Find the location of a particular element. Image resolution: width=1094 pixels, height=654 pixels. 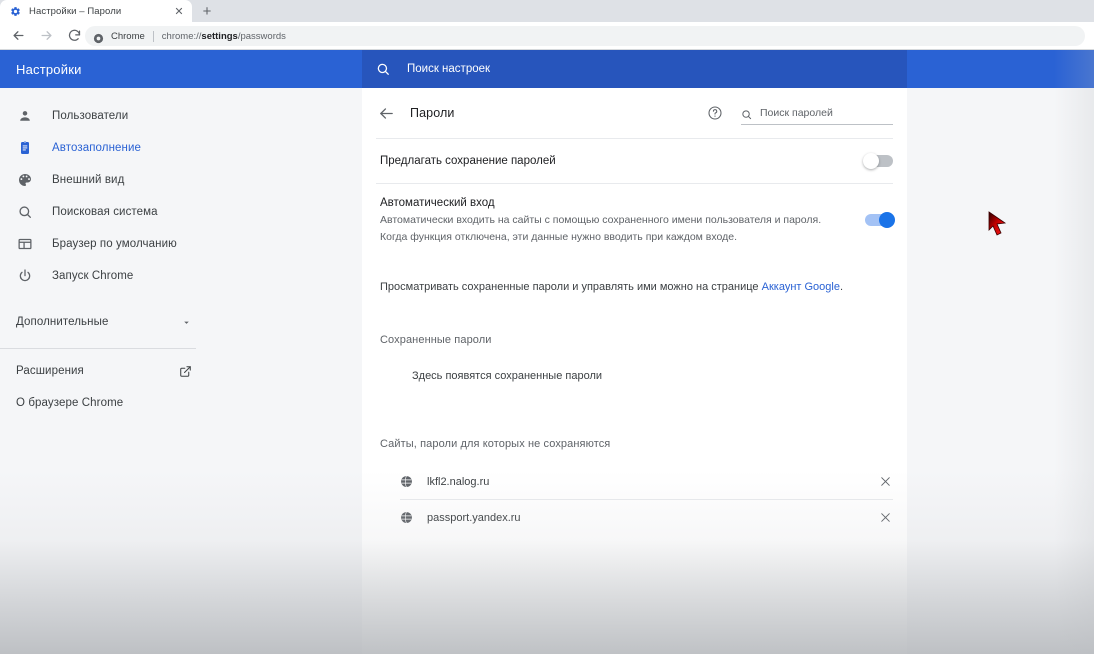

blocked-site-row: lkfl2.nalog.ru is located at coordinates (634, 481).